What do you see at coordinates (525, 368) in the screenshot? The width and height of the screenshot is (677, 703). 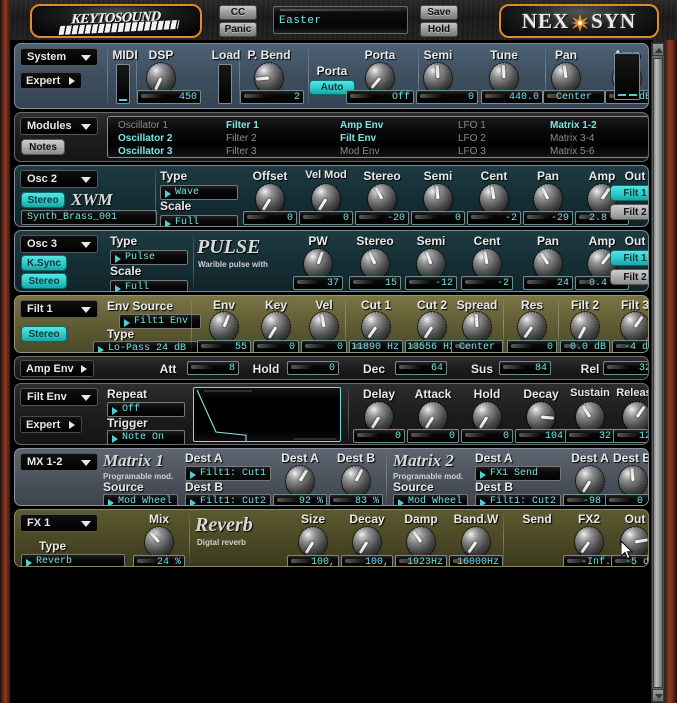 I see `amp-env-sus-value: 84` at bounding box center [525, 368].